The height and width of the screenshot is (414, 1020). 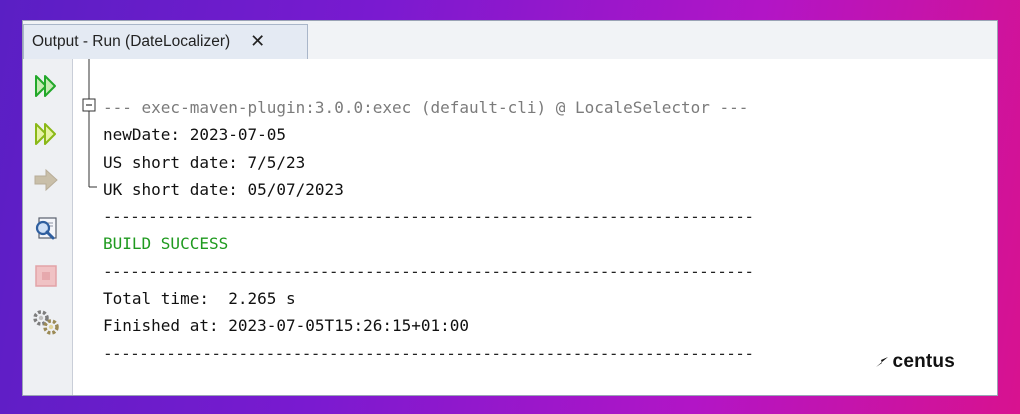 I want to click on rerun-button, so click(x=46, y=86).